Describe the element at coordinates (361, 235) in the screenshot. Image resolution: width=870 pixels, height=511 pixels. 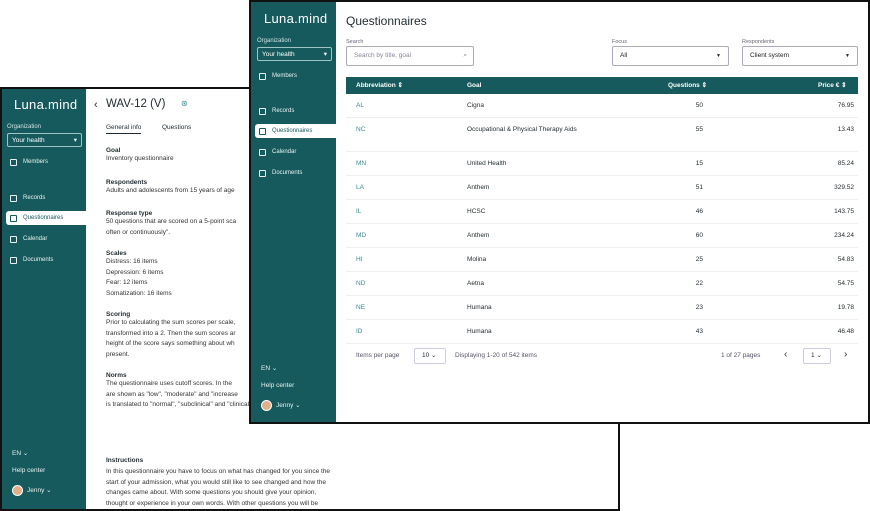
I see `cell-abbreviation: MD` at that location.